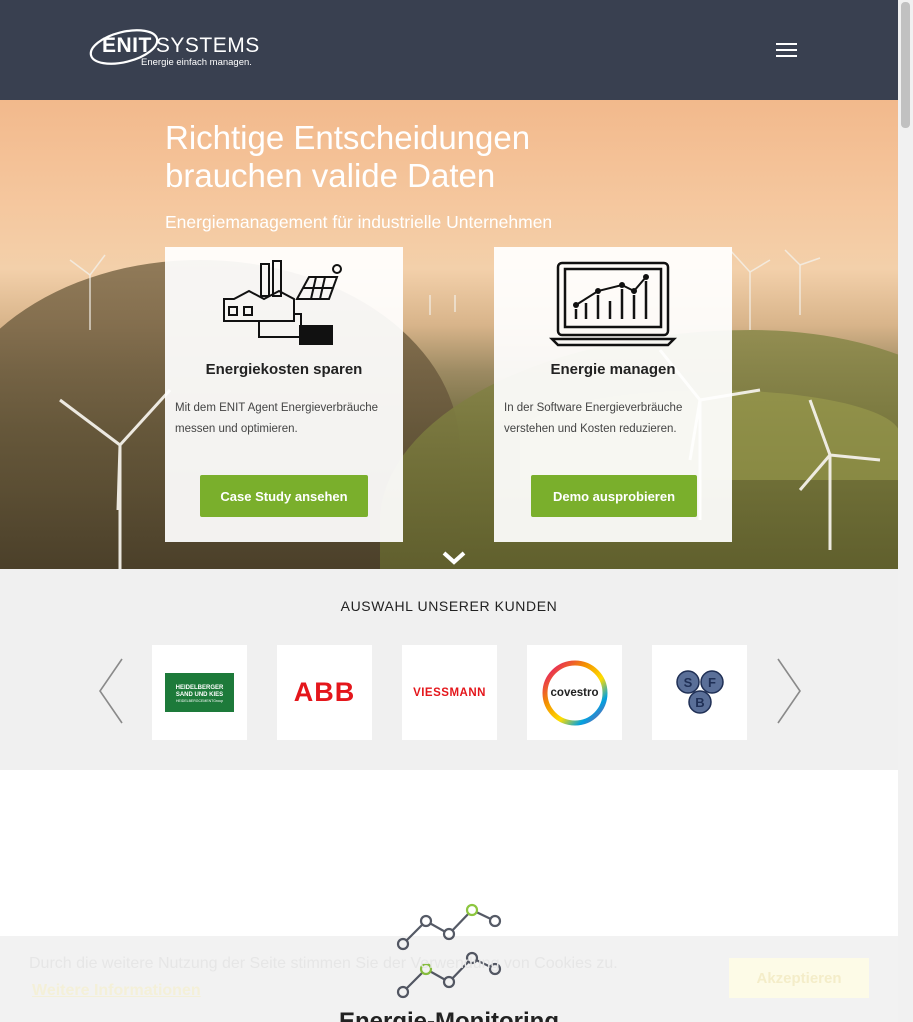  Describe the element at coordinates (905, 511) in the screenshot. I see `page-scrollbar` at that location.